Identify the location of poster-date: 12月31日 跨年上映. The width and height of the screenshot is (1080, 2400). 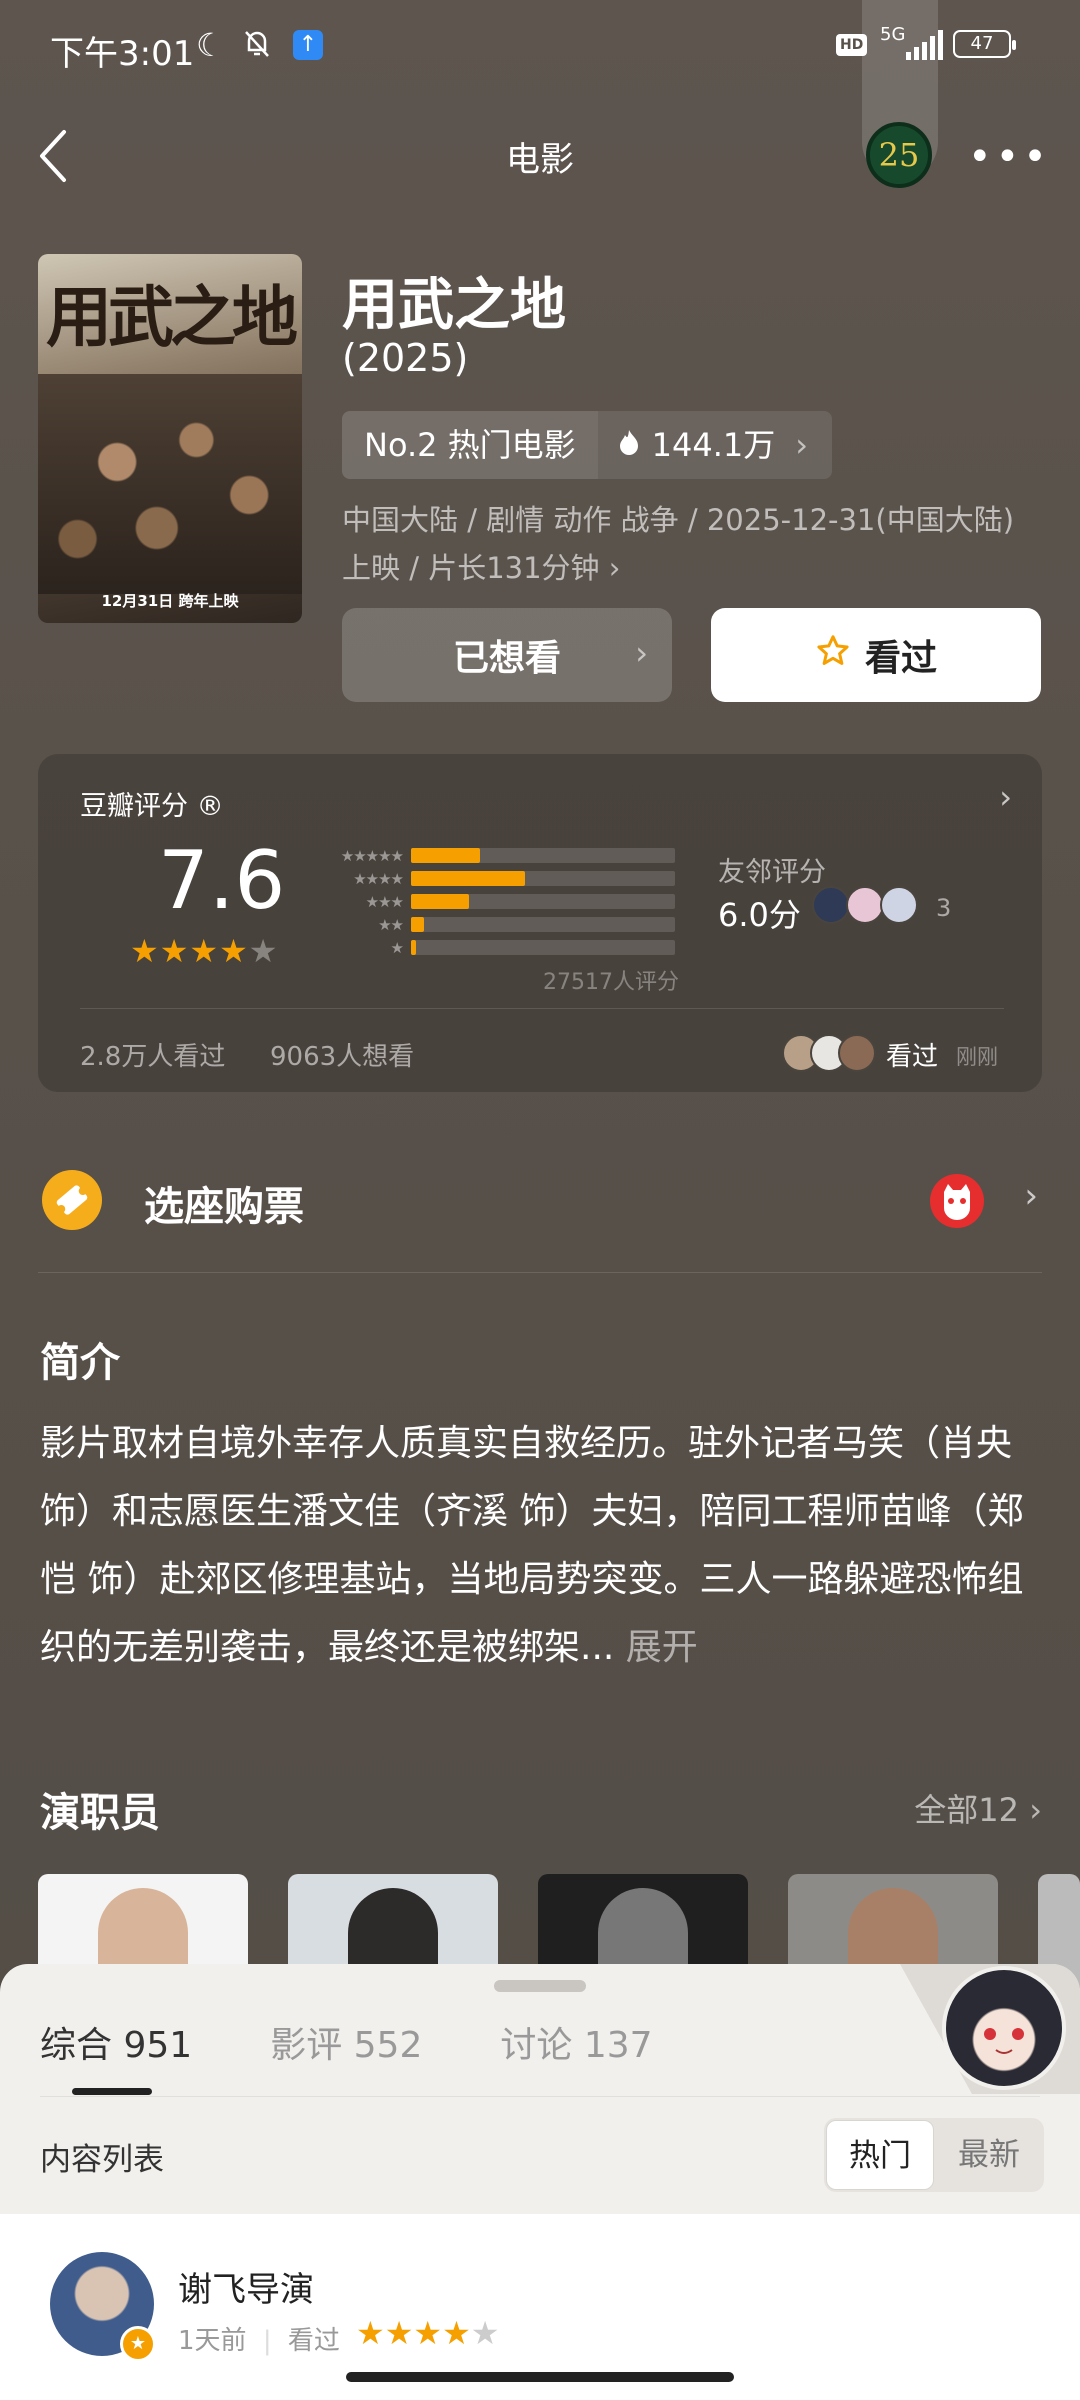
(170, 601).